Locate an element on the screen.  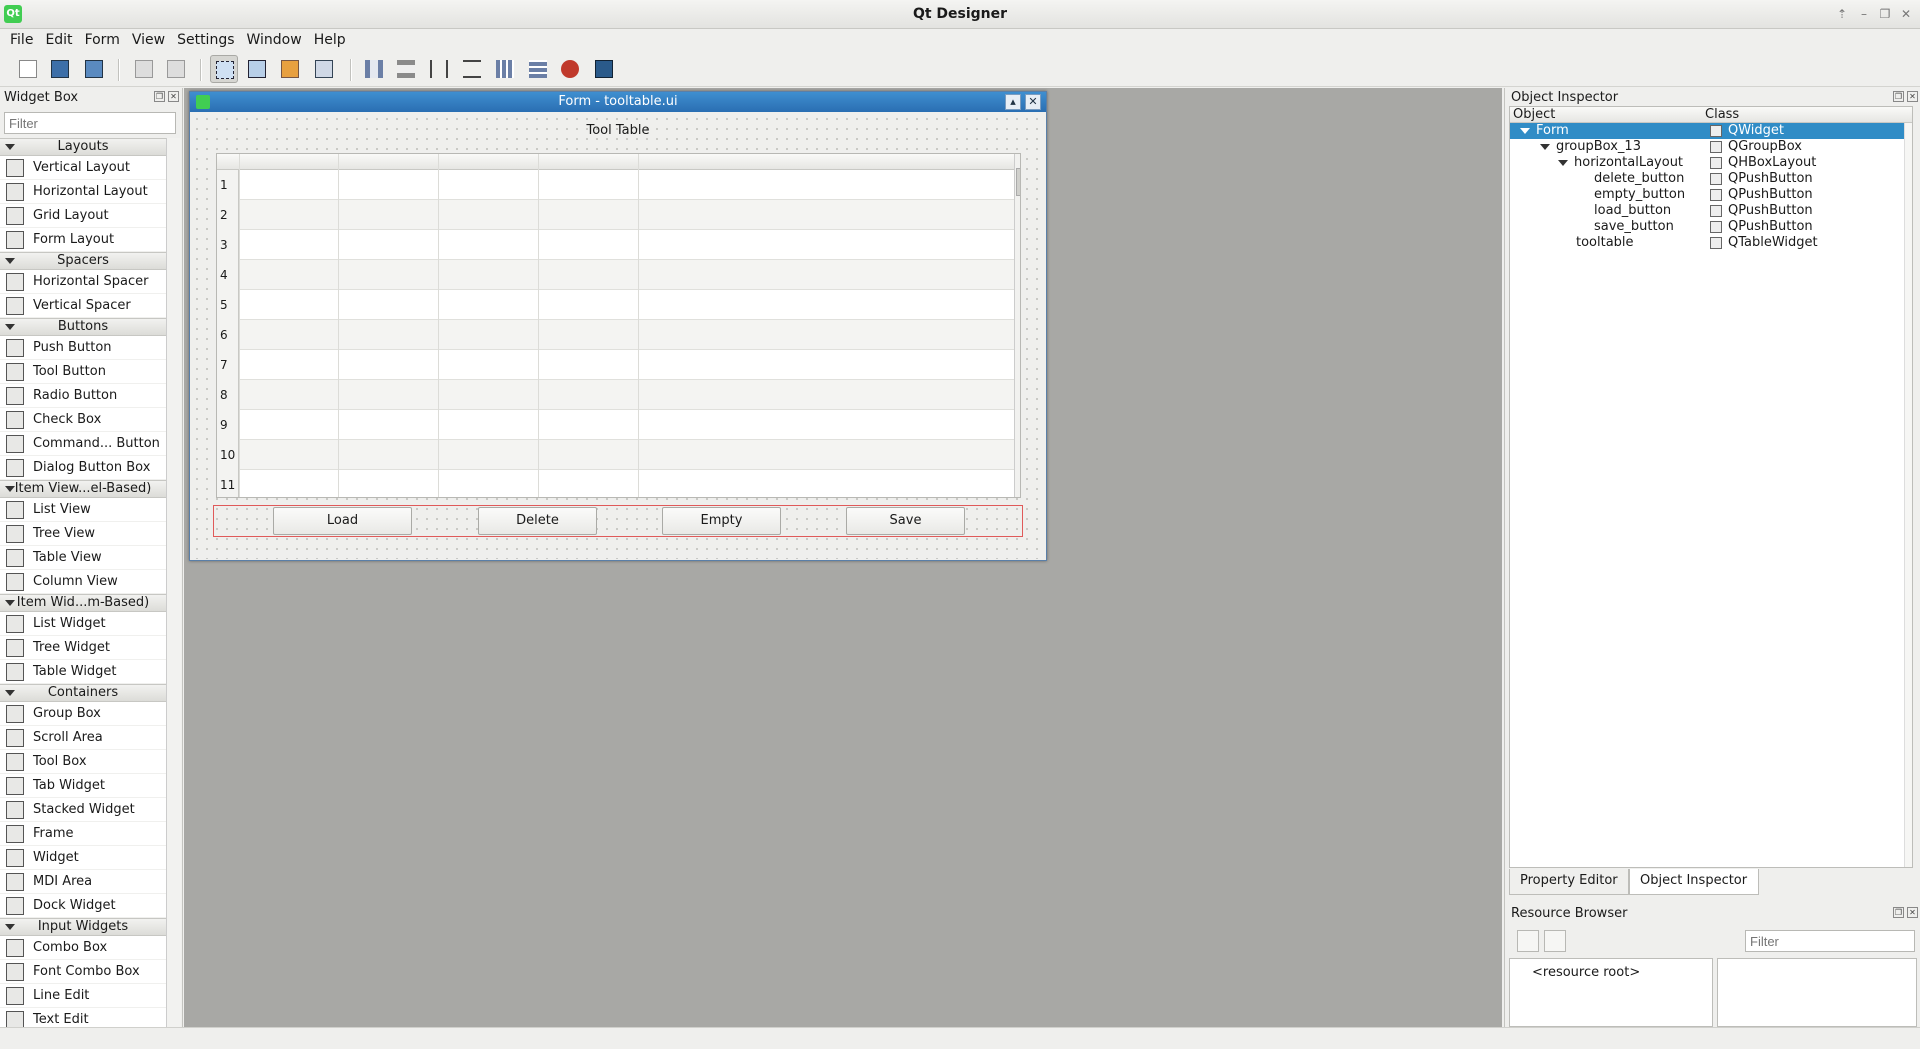
menu-settings: Settings is located at coordinates (205, 40).